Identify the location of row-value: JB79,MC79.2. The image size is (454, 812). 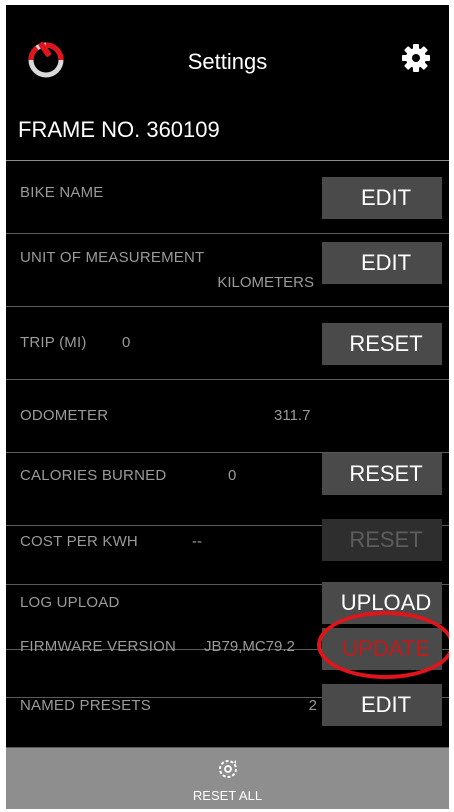
(249, 646).